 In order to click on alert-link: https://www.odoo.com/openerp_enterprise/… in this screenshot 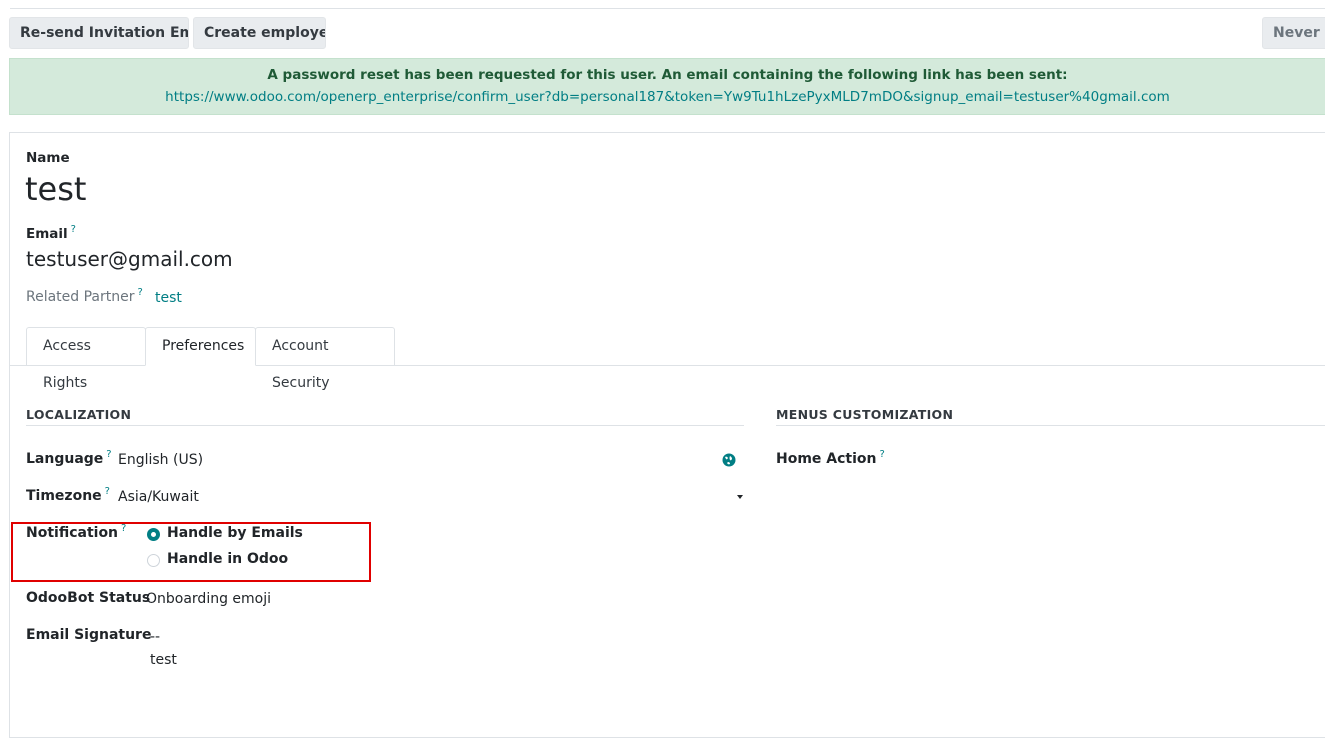, I will do `click(667, 97)`.